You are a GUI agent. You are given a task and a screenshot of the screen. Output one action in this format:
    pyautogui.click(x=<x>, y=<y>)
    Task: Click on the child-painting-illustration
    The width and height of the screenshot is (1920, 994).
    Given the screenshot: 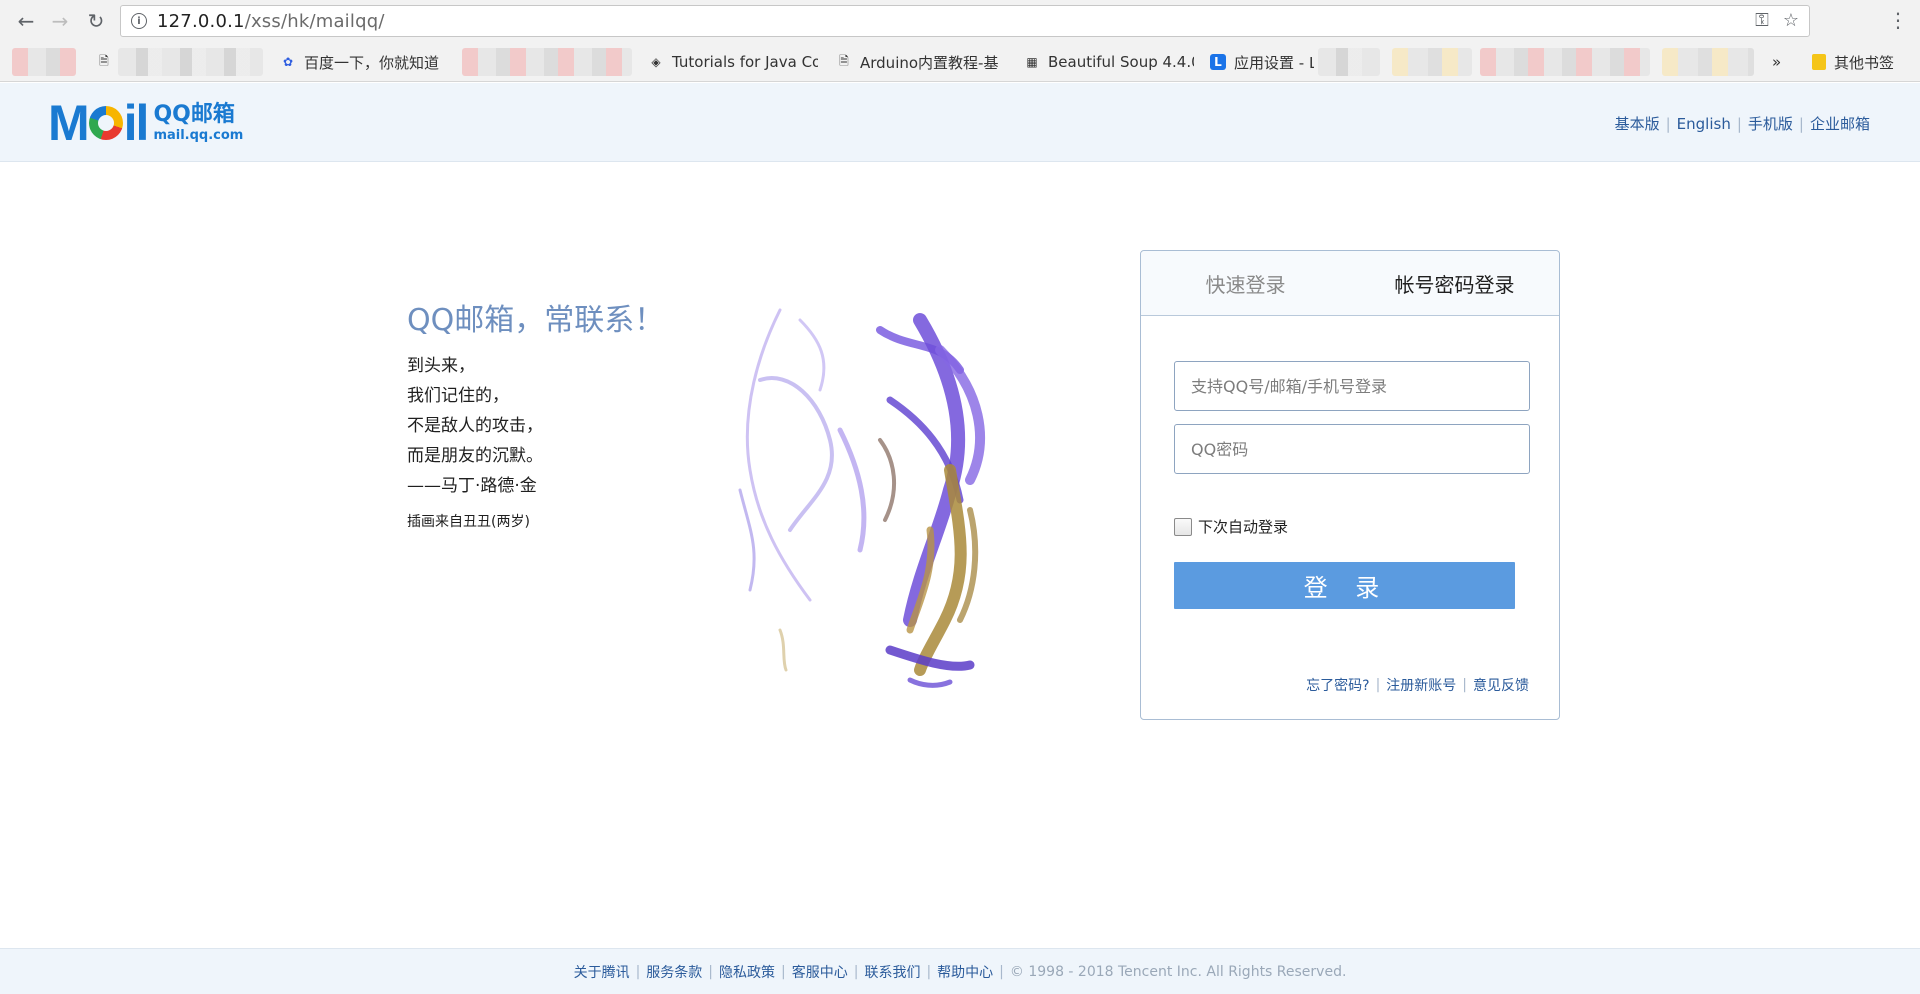 What is the action you would take?
    pyautogui.click(x=861, y=498)
    